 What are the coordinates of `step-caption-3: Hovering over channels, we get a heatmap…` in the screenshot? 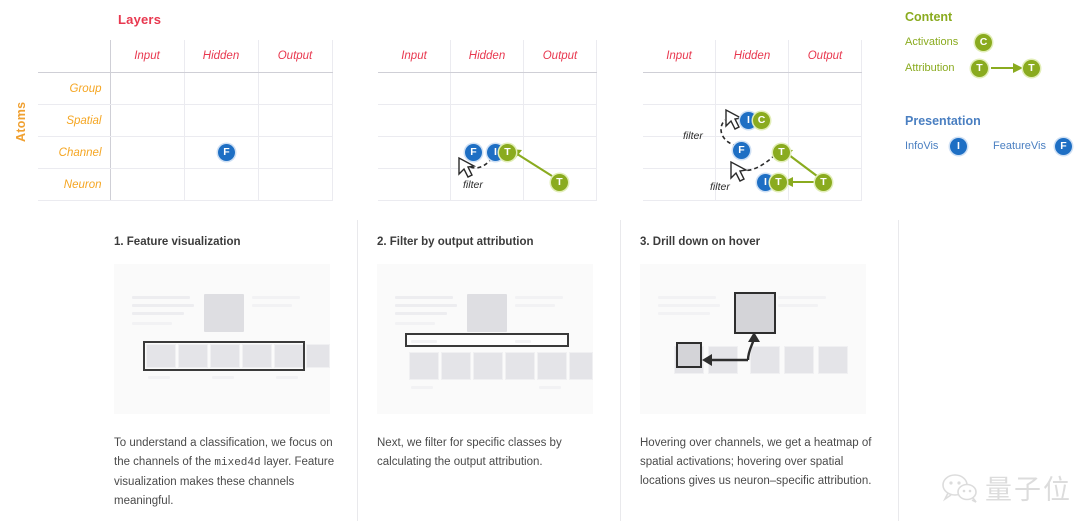 It's located at (756, 462).